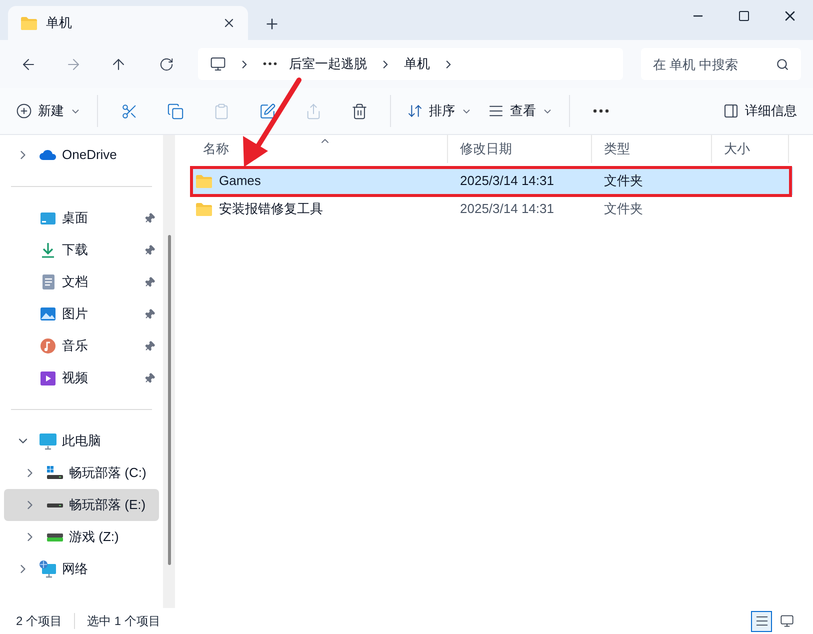 The image size is (813, 634). What do you see at coordinates (48, 250) in the screenshot?
I see `download-icon` at bounding box center [48, 250].